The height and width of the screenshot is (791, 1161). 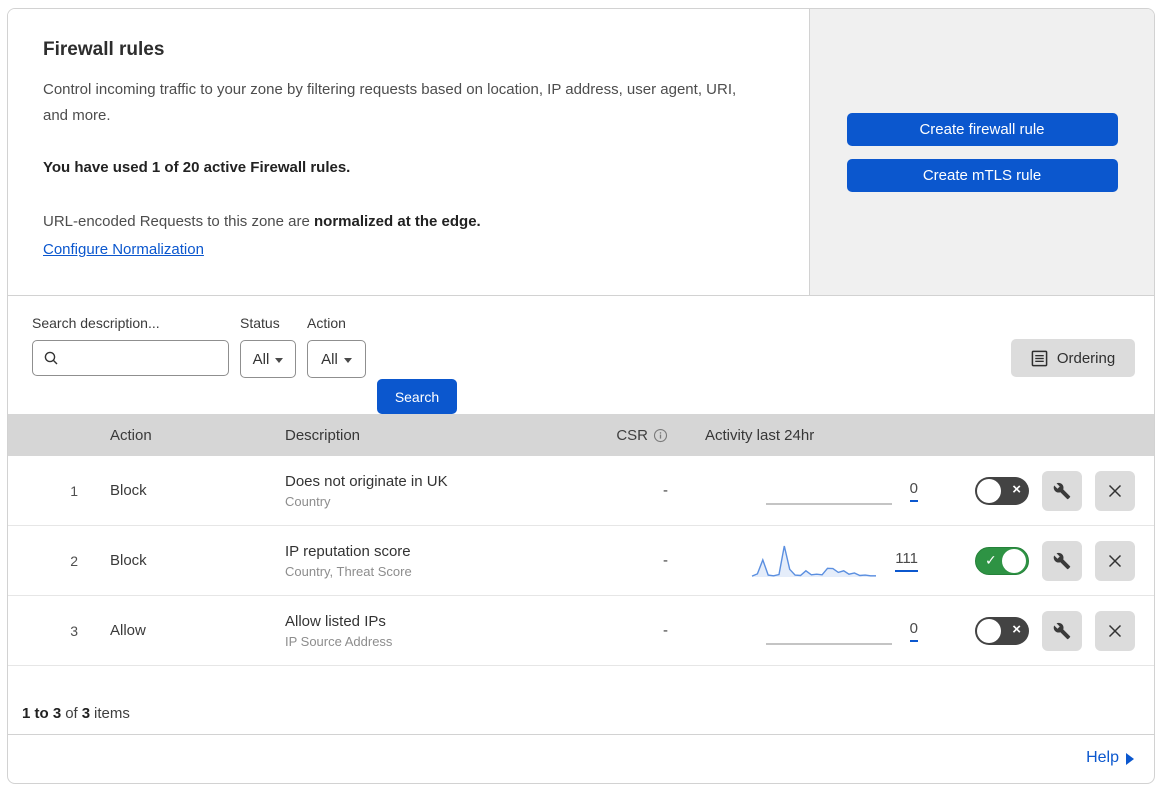 What do you see at coordinates (128, 630) in the screenshot?
I see `rule-action: Allow` at bounding box center [128, 630].